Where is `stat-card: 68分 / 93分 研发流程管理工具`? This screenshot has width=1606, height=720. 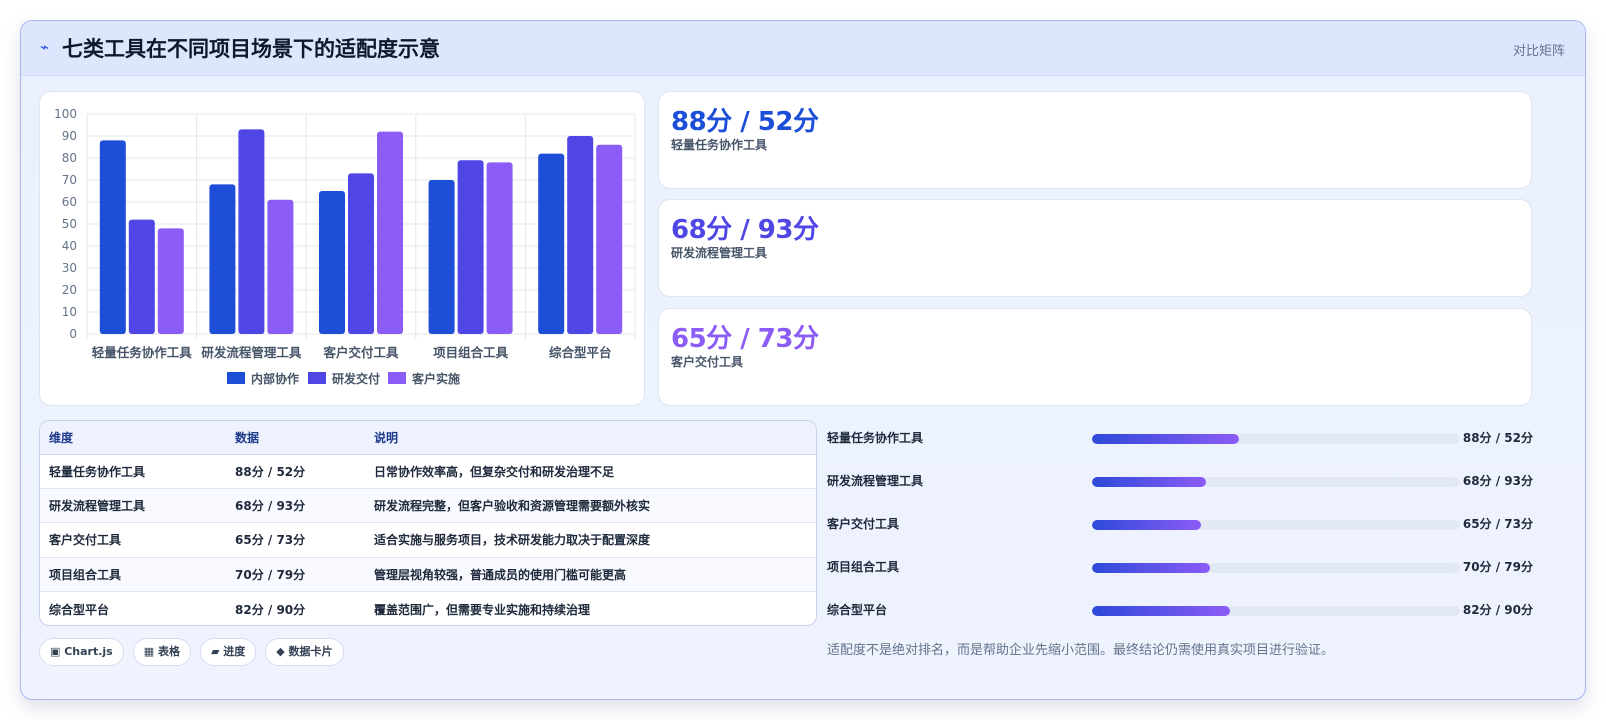 stat-card: 68分 / 93分 研发流程管理工具 is located at coordinates (1095, 248).